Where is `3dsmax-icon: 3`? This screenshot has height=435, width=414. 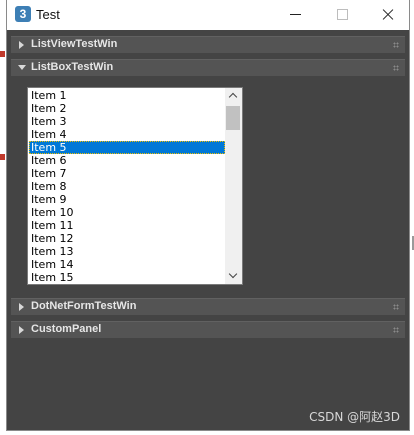 3dsmax-icon: 3 is located at coordinates (23, 14).